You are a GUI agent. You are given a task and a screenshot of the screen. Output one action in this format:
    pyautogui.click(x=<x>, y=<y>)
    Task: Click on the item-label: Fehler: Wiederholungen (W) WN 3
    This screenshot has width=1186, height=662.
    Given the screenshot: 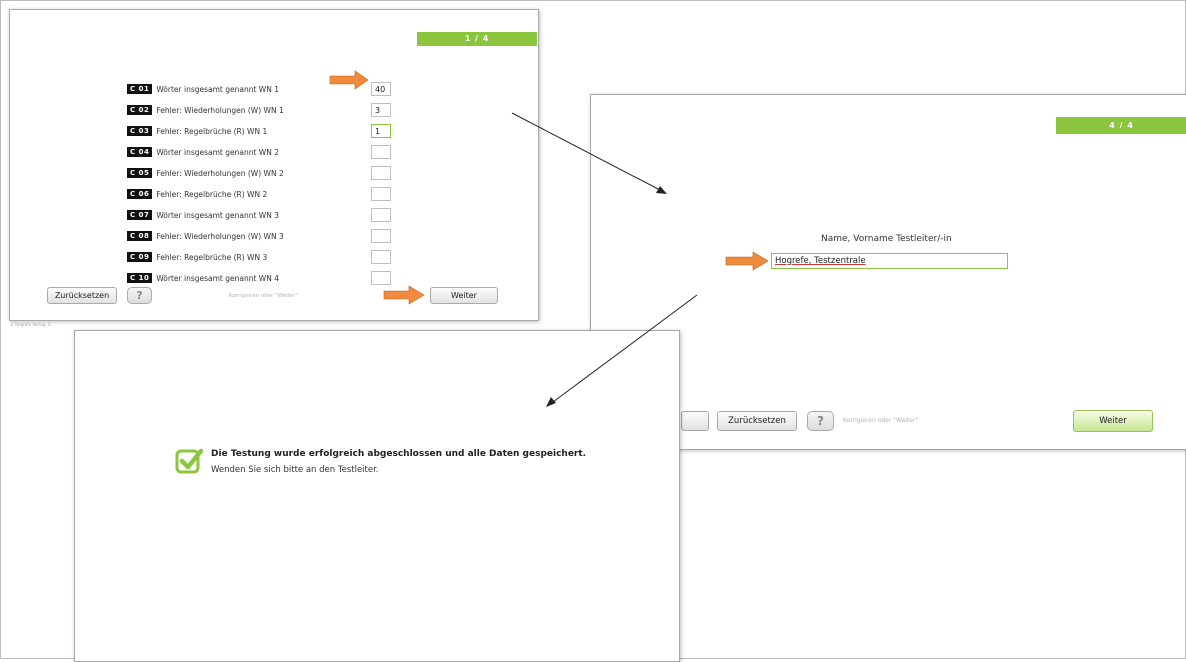 What is the action you would take?
    pyautogui.click(x=220, y=236)
    